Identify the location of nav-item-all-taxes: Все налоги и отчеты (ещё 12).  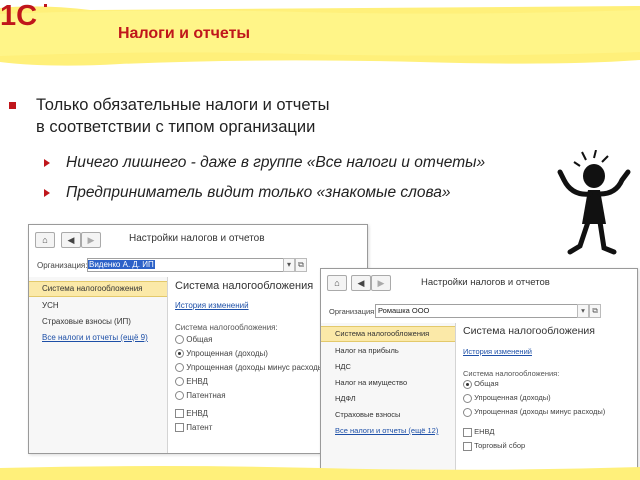
(388, 431).